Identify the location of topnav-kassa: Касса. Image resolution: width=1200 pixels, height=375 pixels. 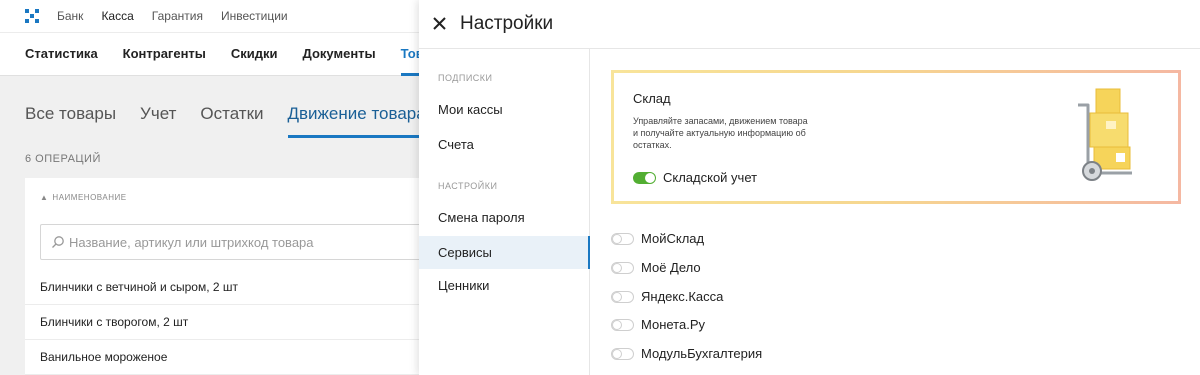
(117, 16).